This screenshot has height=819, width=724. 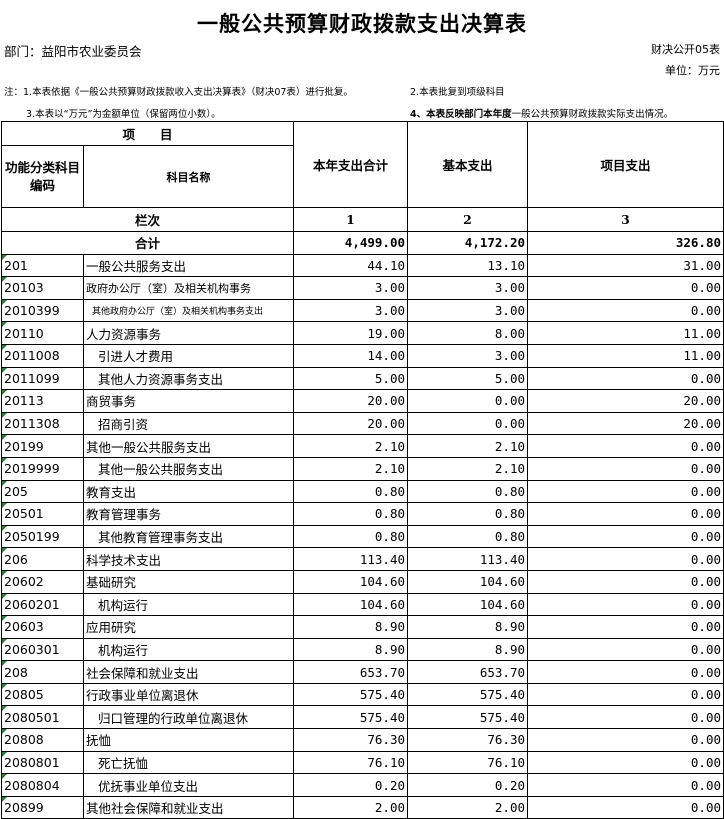 I want to click on row-code-text: 20602, so click(x=24, y=582).